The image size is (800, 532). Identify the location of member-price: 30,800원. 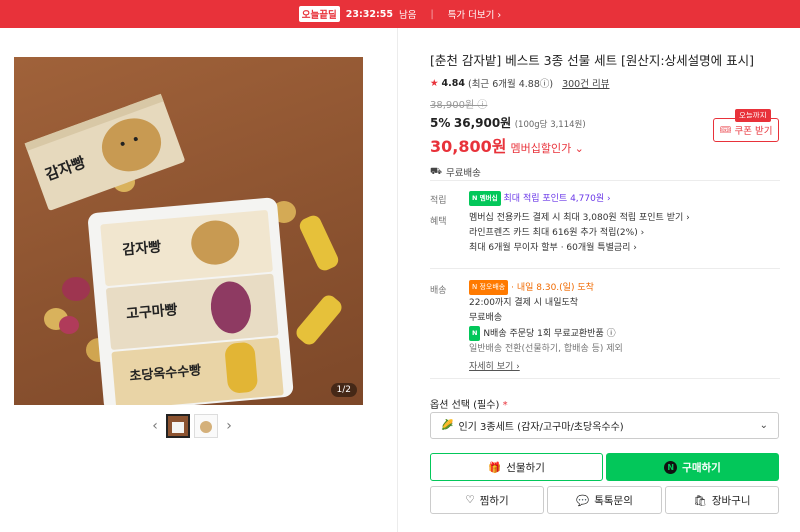
(468, 146).